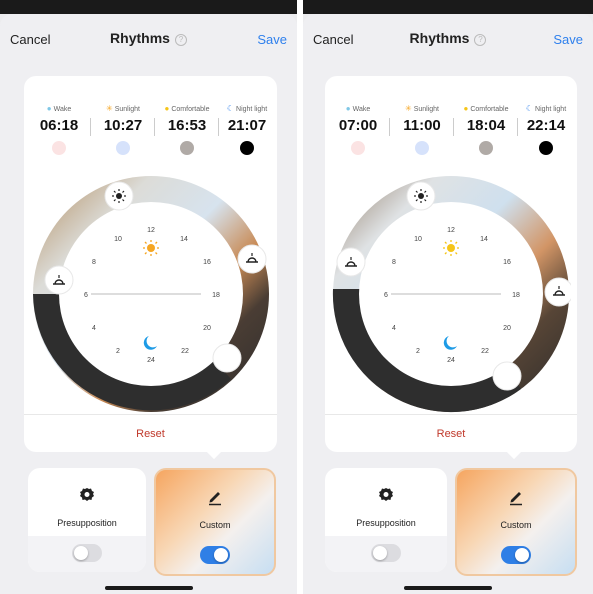 Image resolution: width=593 pixels, height=594 pixels. Describe the element at coordinates (247, 129) in the screenshot. I see `time-night-light: ☾ Night light 21:07` at that location.